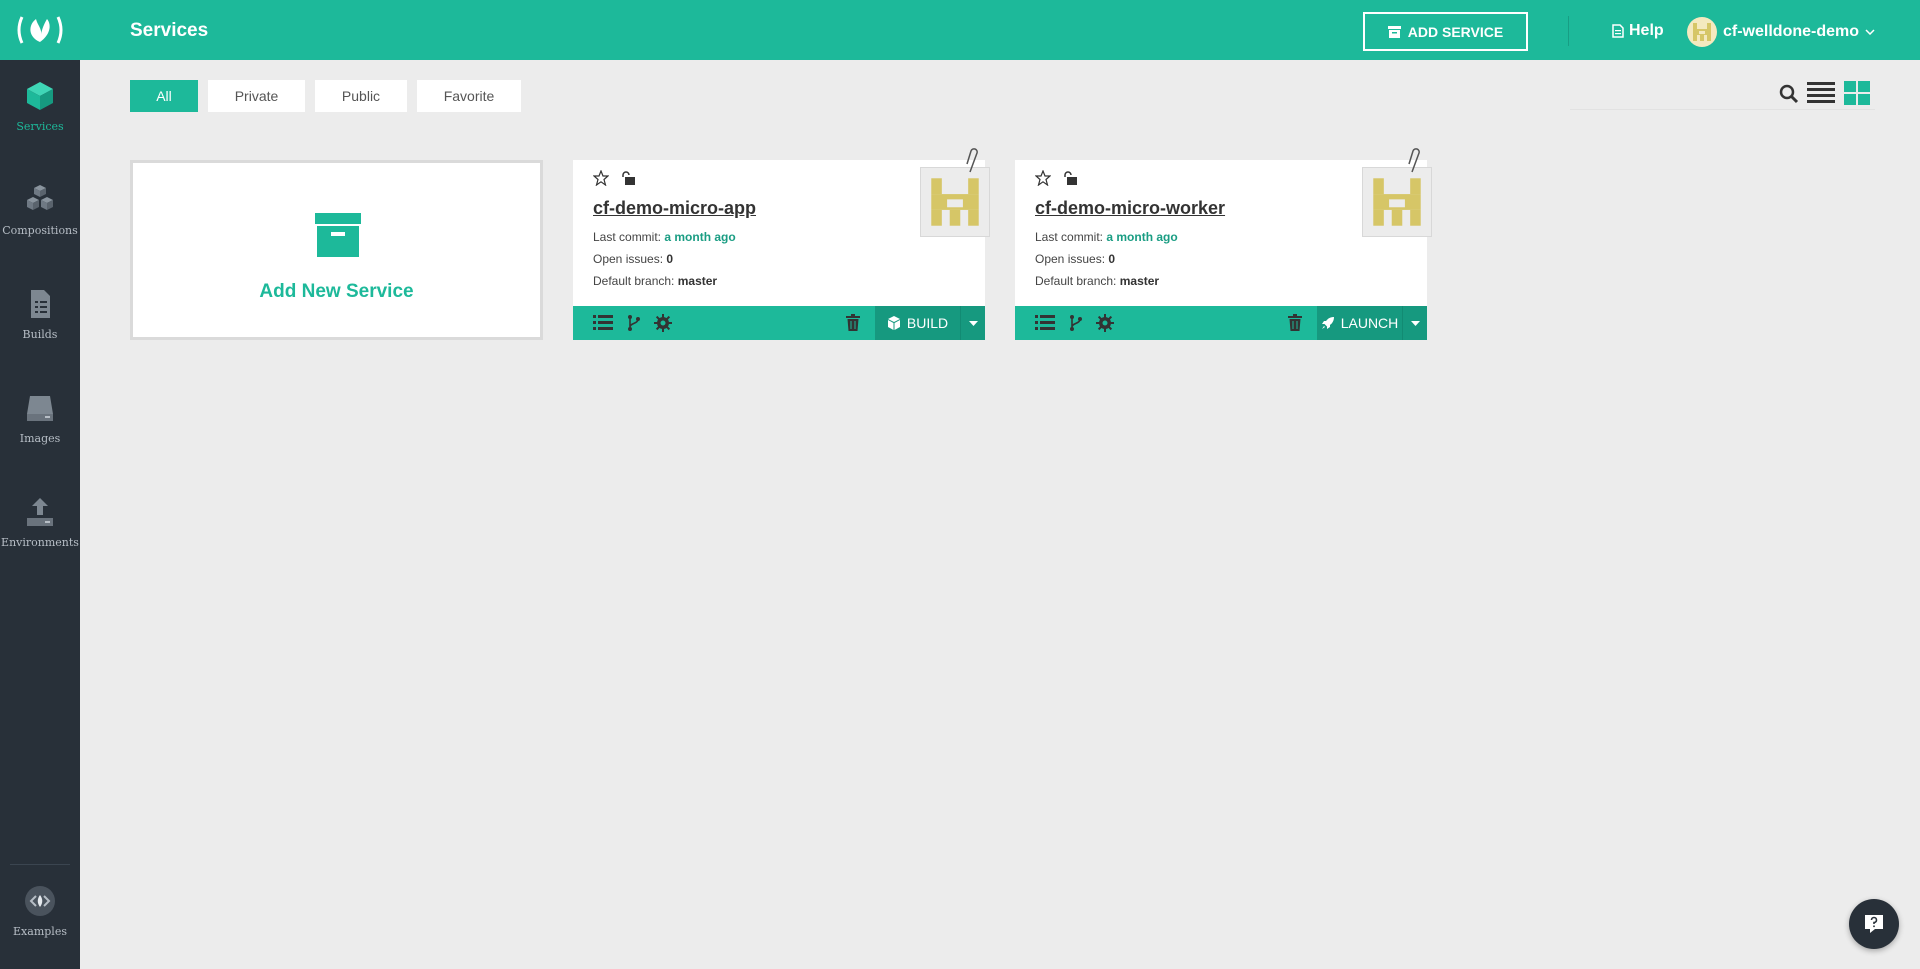  What do you see at coordinates (40, 126) in the screenshot?
I see `sidebar-item-label: Services` at bounding box center [40, 126].